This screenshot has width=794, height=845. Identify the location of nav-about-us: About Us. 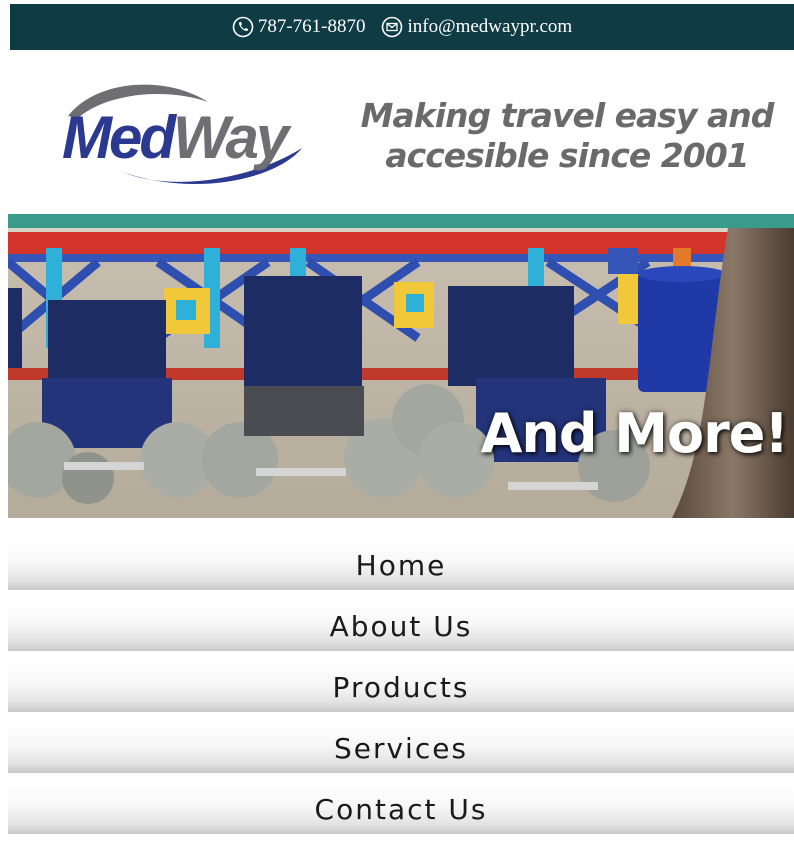
(401, 626).